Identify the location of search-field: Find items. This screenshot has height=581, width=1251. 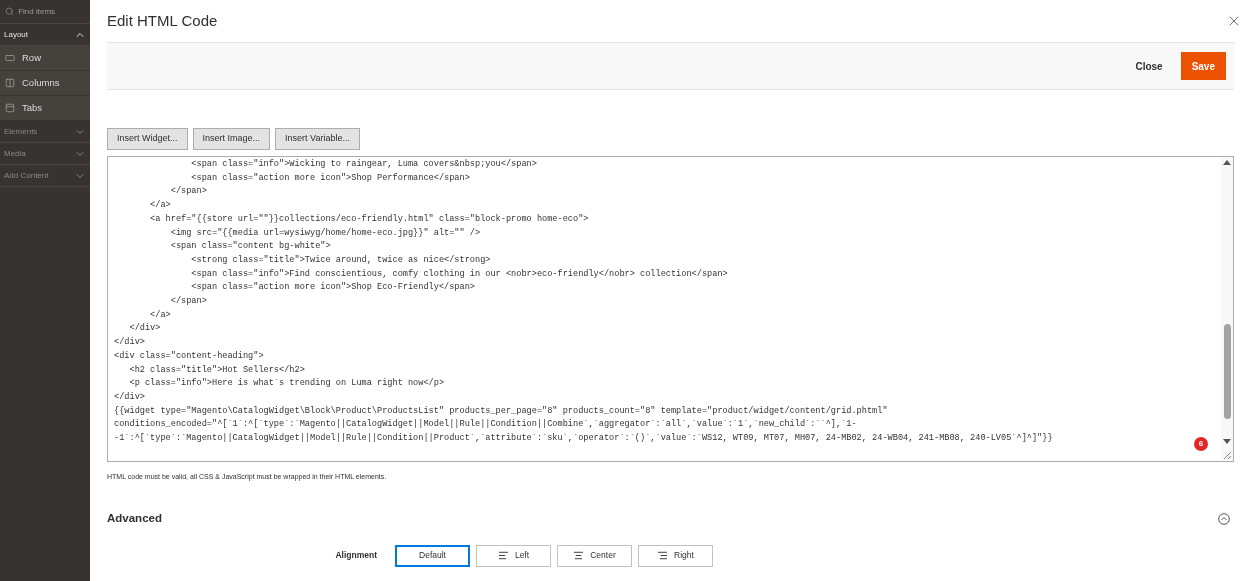
(51, 11).